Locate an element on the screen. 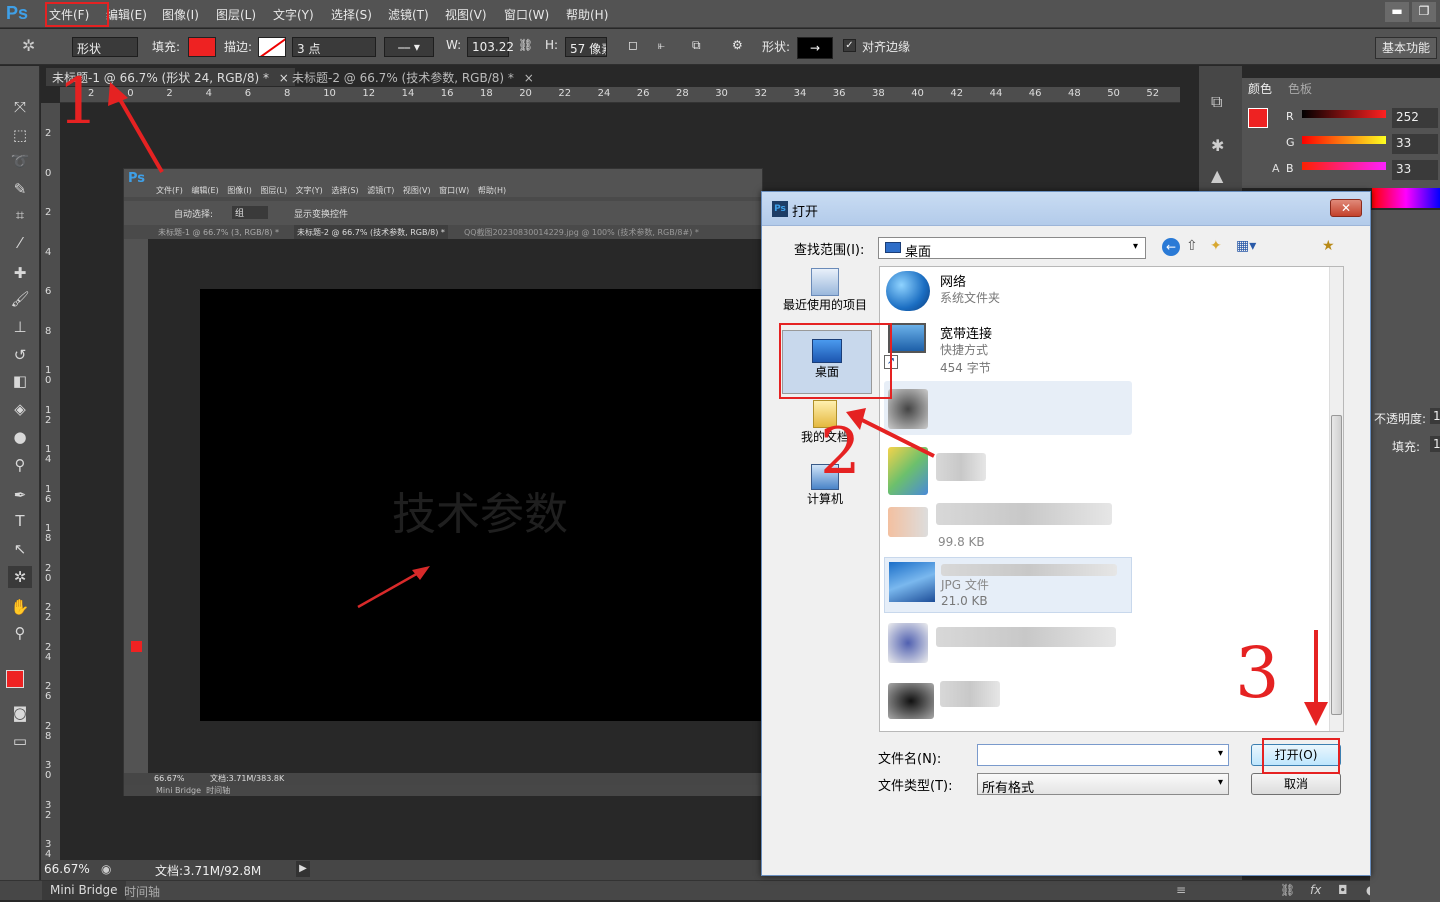 This screenshot has width=1440, height=902. zoom-level: 66.67% is located at coordinates (67, 869).